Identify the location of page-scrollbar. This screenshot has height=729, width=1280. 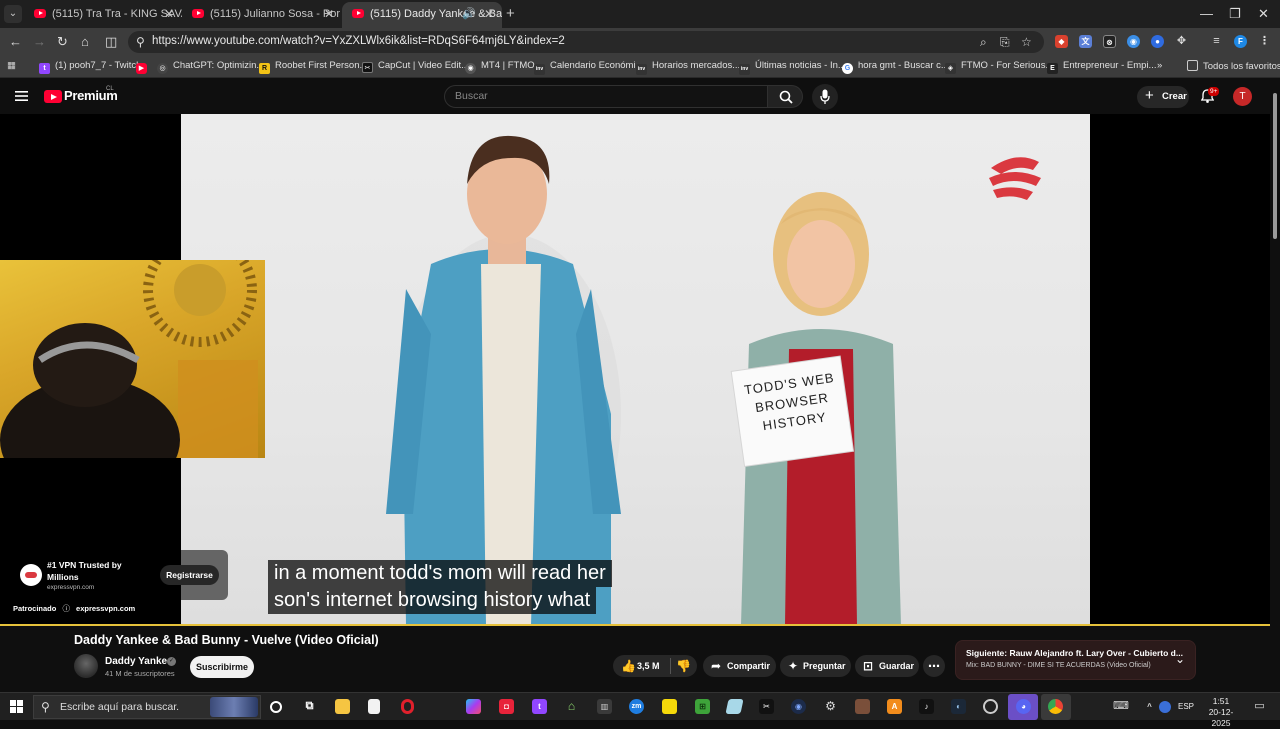
(1275, 385).